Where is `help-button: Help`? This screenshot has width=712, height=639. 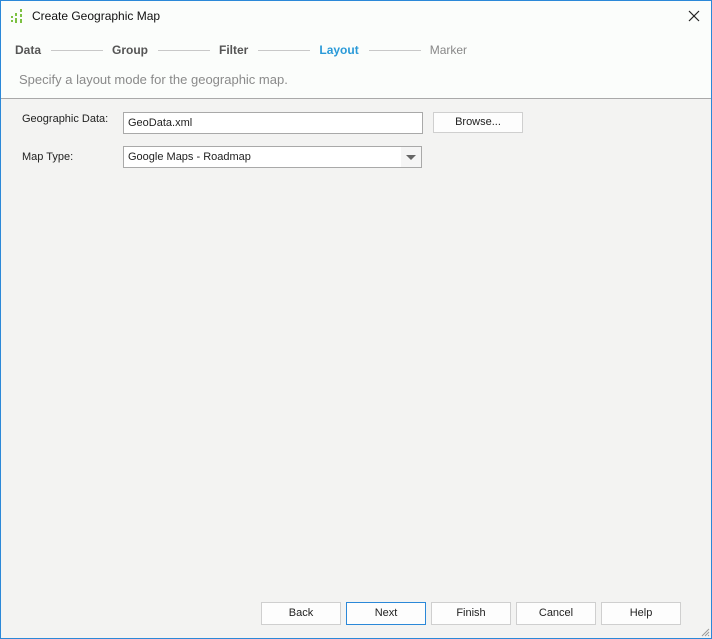 help-button: Help is located at coordinates (641, 613).